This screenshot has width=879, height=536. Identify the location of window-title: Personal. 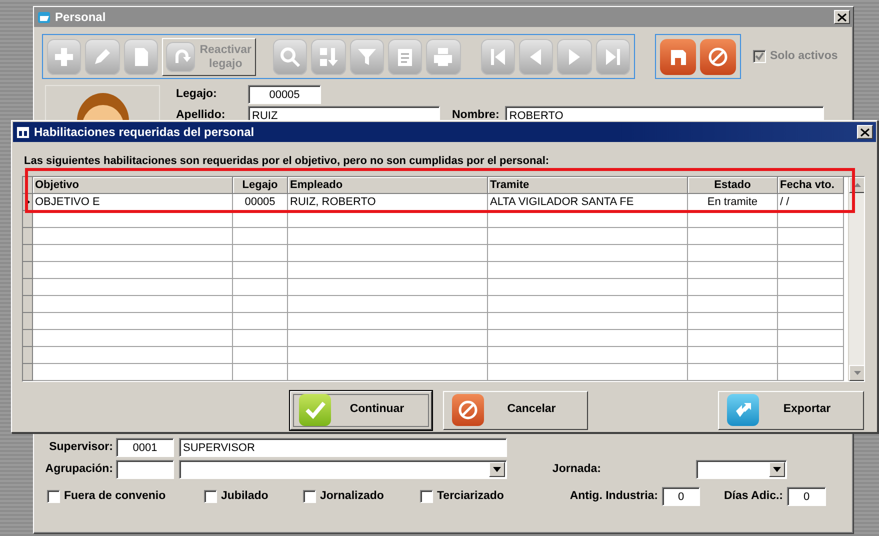
(80, 17).